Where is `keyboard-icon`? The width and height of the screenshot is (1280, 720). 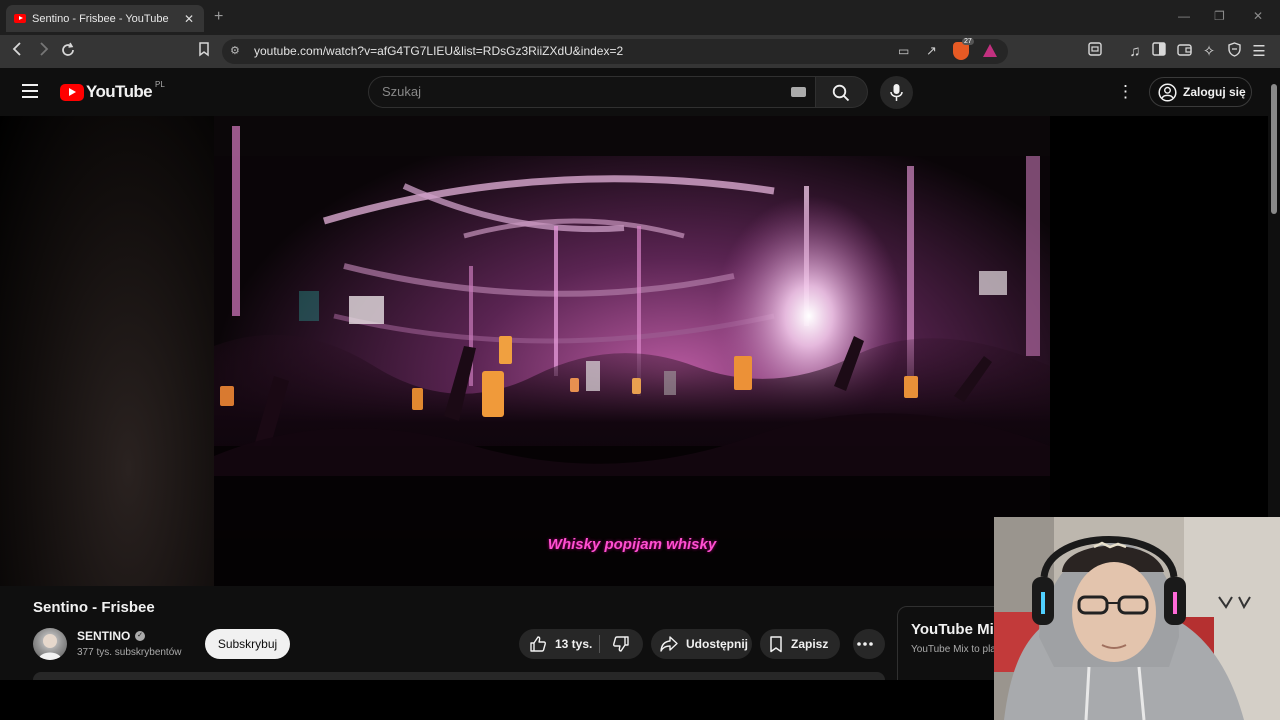 keyboard-icon is located at coordinates (798, 92).